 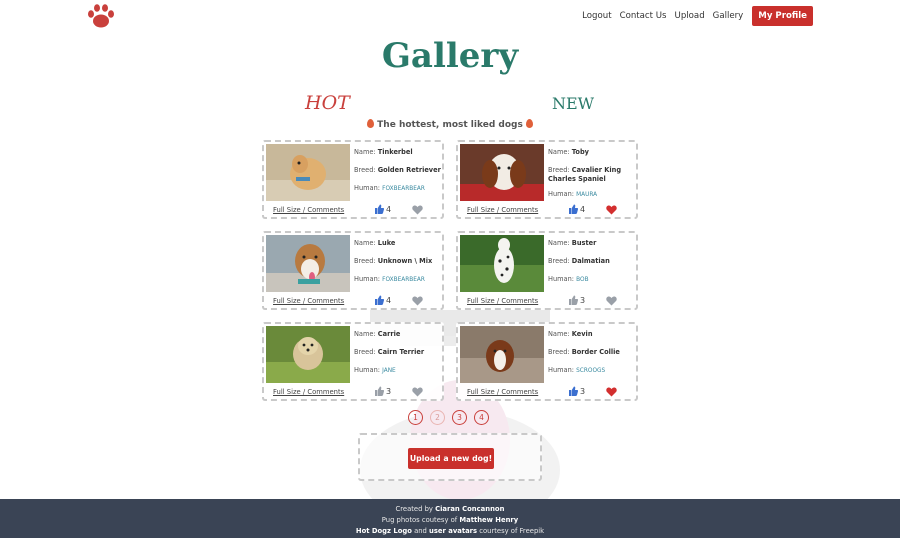 What do you see at coordinates (101, 16) in the screenshot?
I see `paw-logo-icon` at bounding box center [101, 16].